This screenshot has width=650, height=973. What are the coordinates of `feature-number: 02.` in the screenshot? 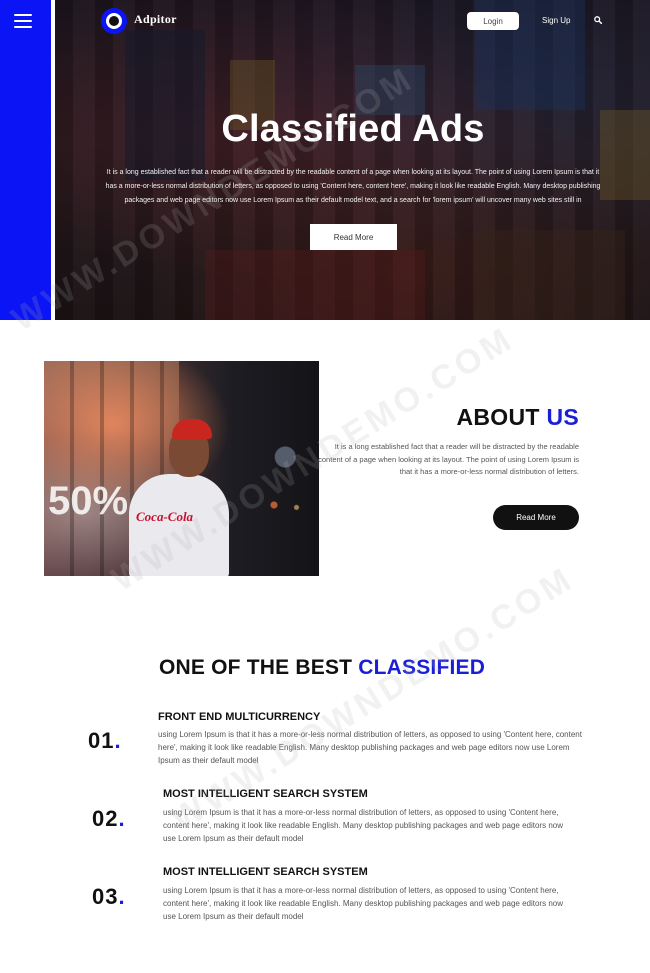 It's located at (109, 818).